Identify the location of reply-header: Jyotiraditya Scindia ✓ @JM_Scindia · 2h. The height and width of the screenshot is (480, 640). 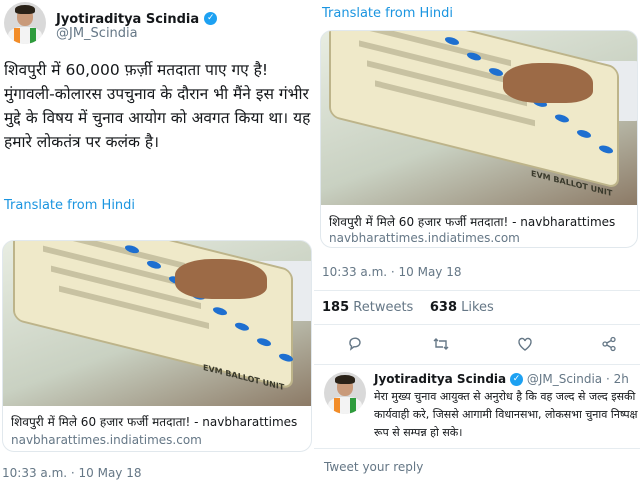
(501, 379).